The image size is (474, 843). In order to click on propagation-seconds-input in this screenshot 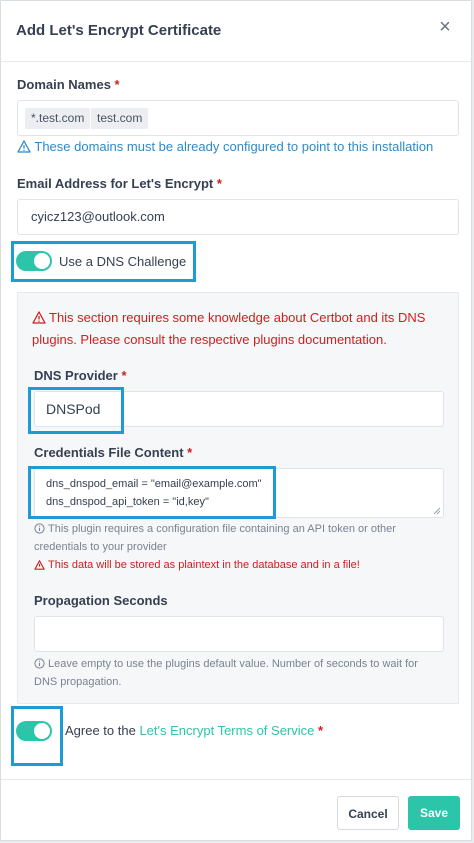, I will do `click(239, 634)`.